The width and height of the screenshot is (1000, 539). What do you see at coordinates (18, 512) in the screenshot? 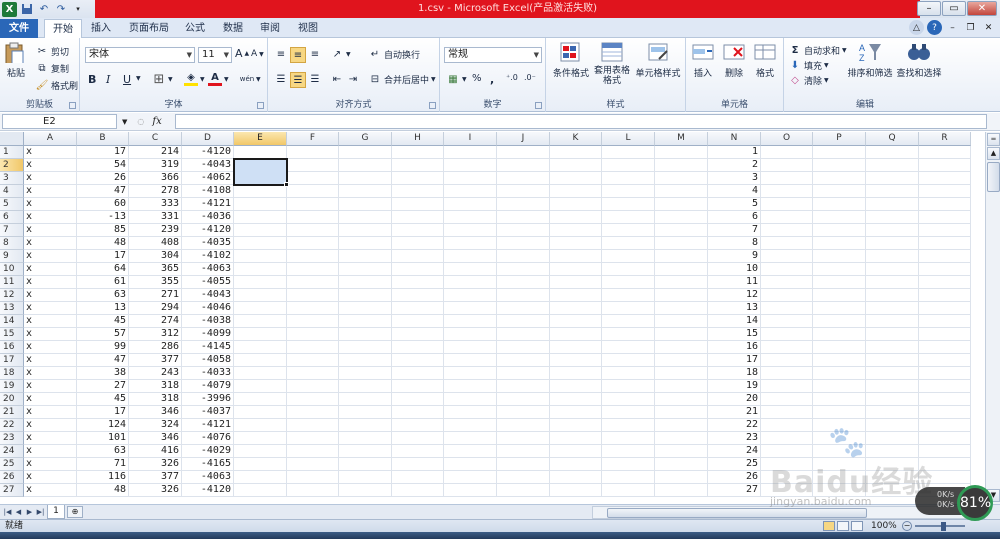
I see `prev-sheet-icon: ◀` at bounding box center [18, 512].